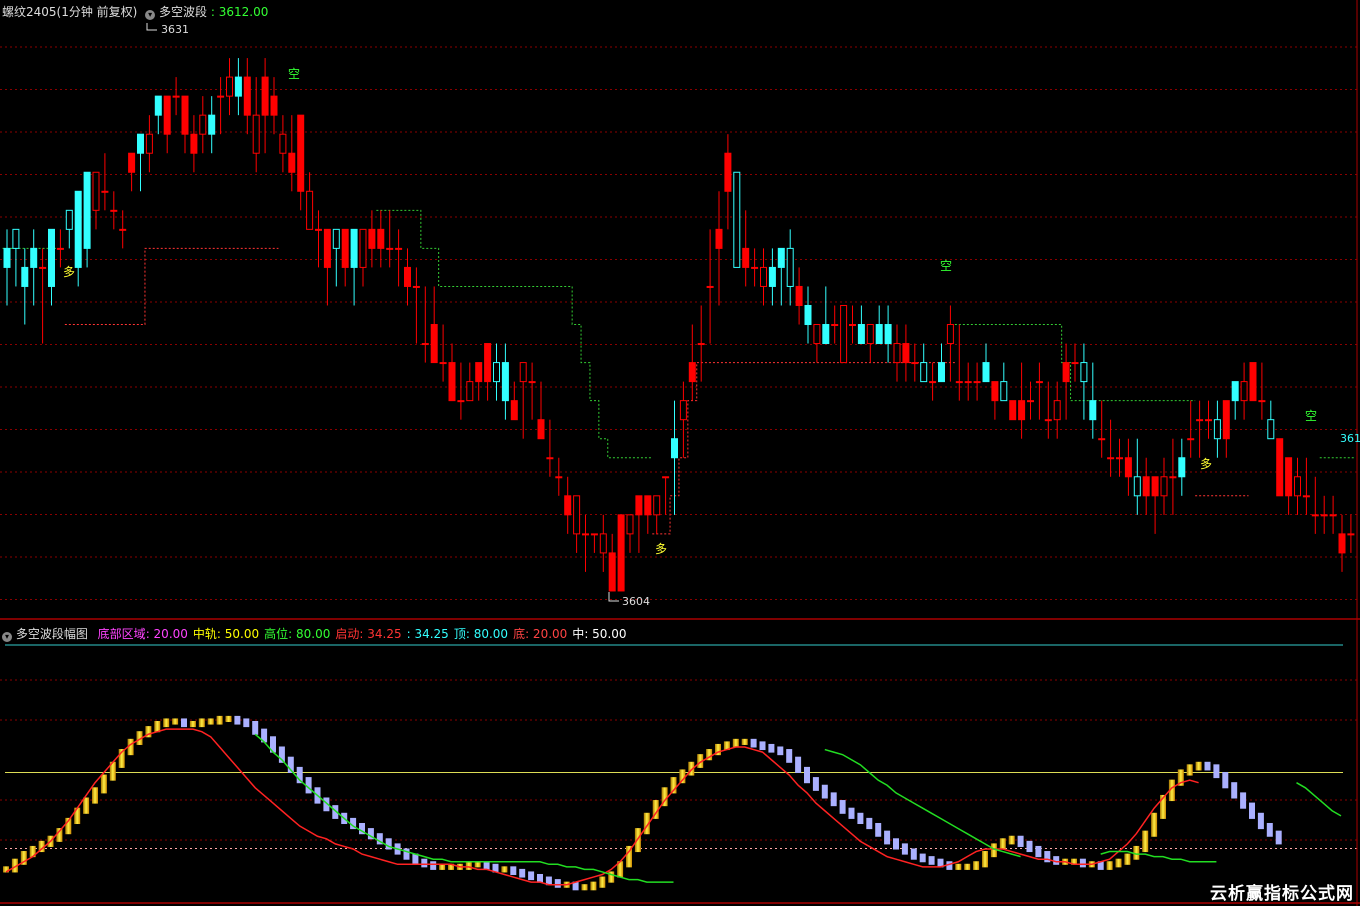 Image resolution: width=1360 pixels, height=906 pixels. Describe the element at coordinates (487, 634) in the screenshot. I see `sub-item-value-5: : 80.00` at that location.